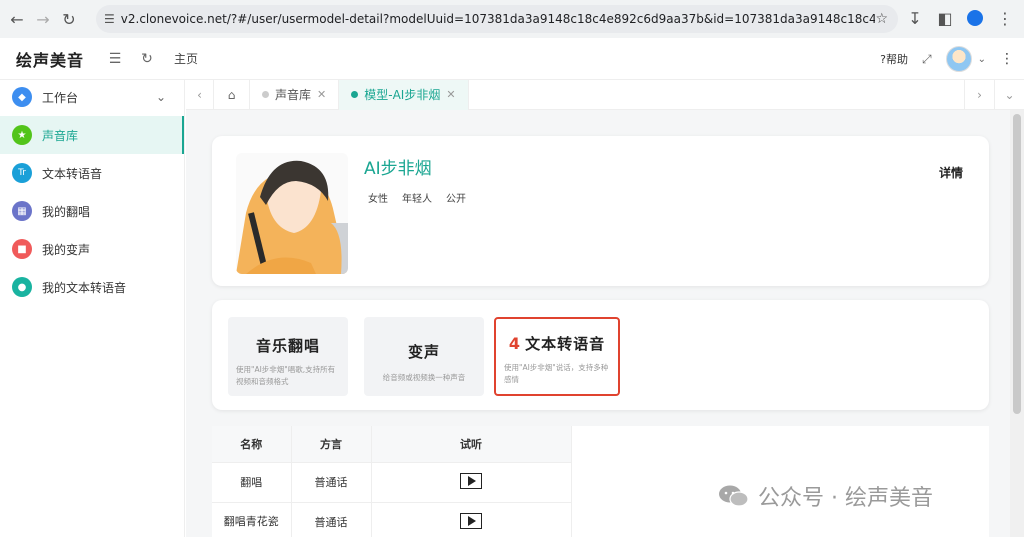 The width and height of the screenshot is (1024, 537). I want to click on refresh-icon: ↻, so click(147, 59).